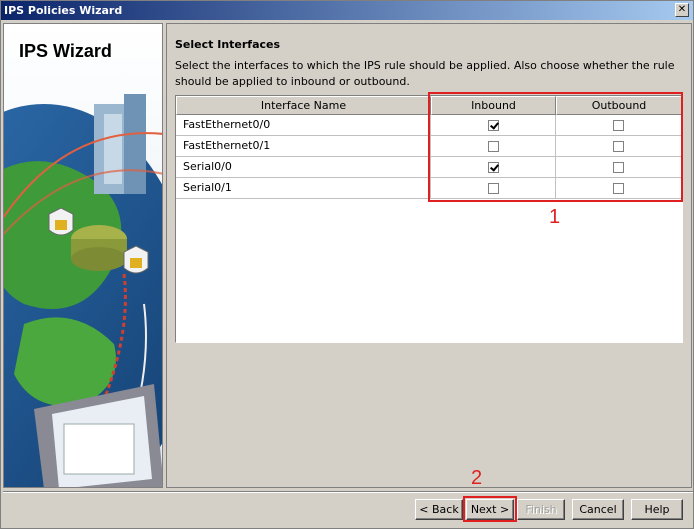 This screenshot has width=694, height=529. Describe the element at coordinates (541, 509) in the screenshot. I see `finish-button: Finish` at that location.